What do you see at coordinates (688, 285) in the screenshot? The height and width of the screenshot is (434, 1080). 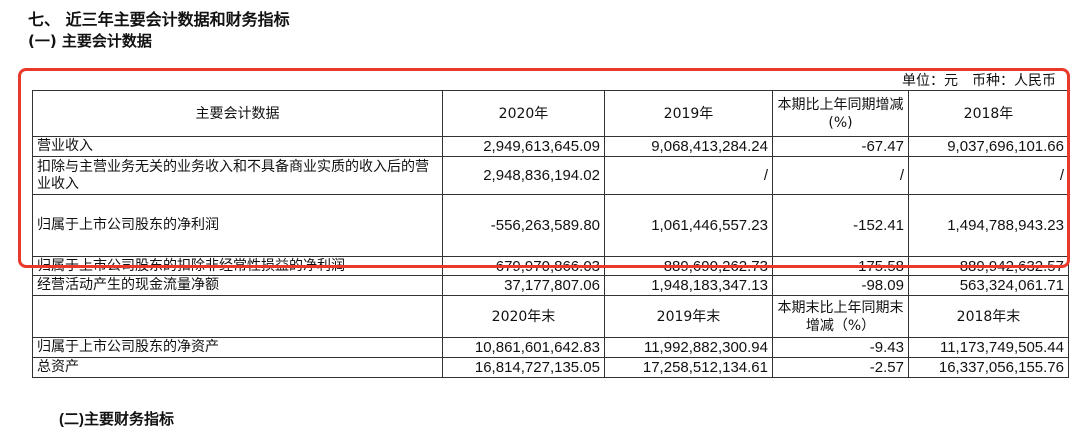 I see `value-cell: 1,948,183,347.13` at bounding box center [688, 285].